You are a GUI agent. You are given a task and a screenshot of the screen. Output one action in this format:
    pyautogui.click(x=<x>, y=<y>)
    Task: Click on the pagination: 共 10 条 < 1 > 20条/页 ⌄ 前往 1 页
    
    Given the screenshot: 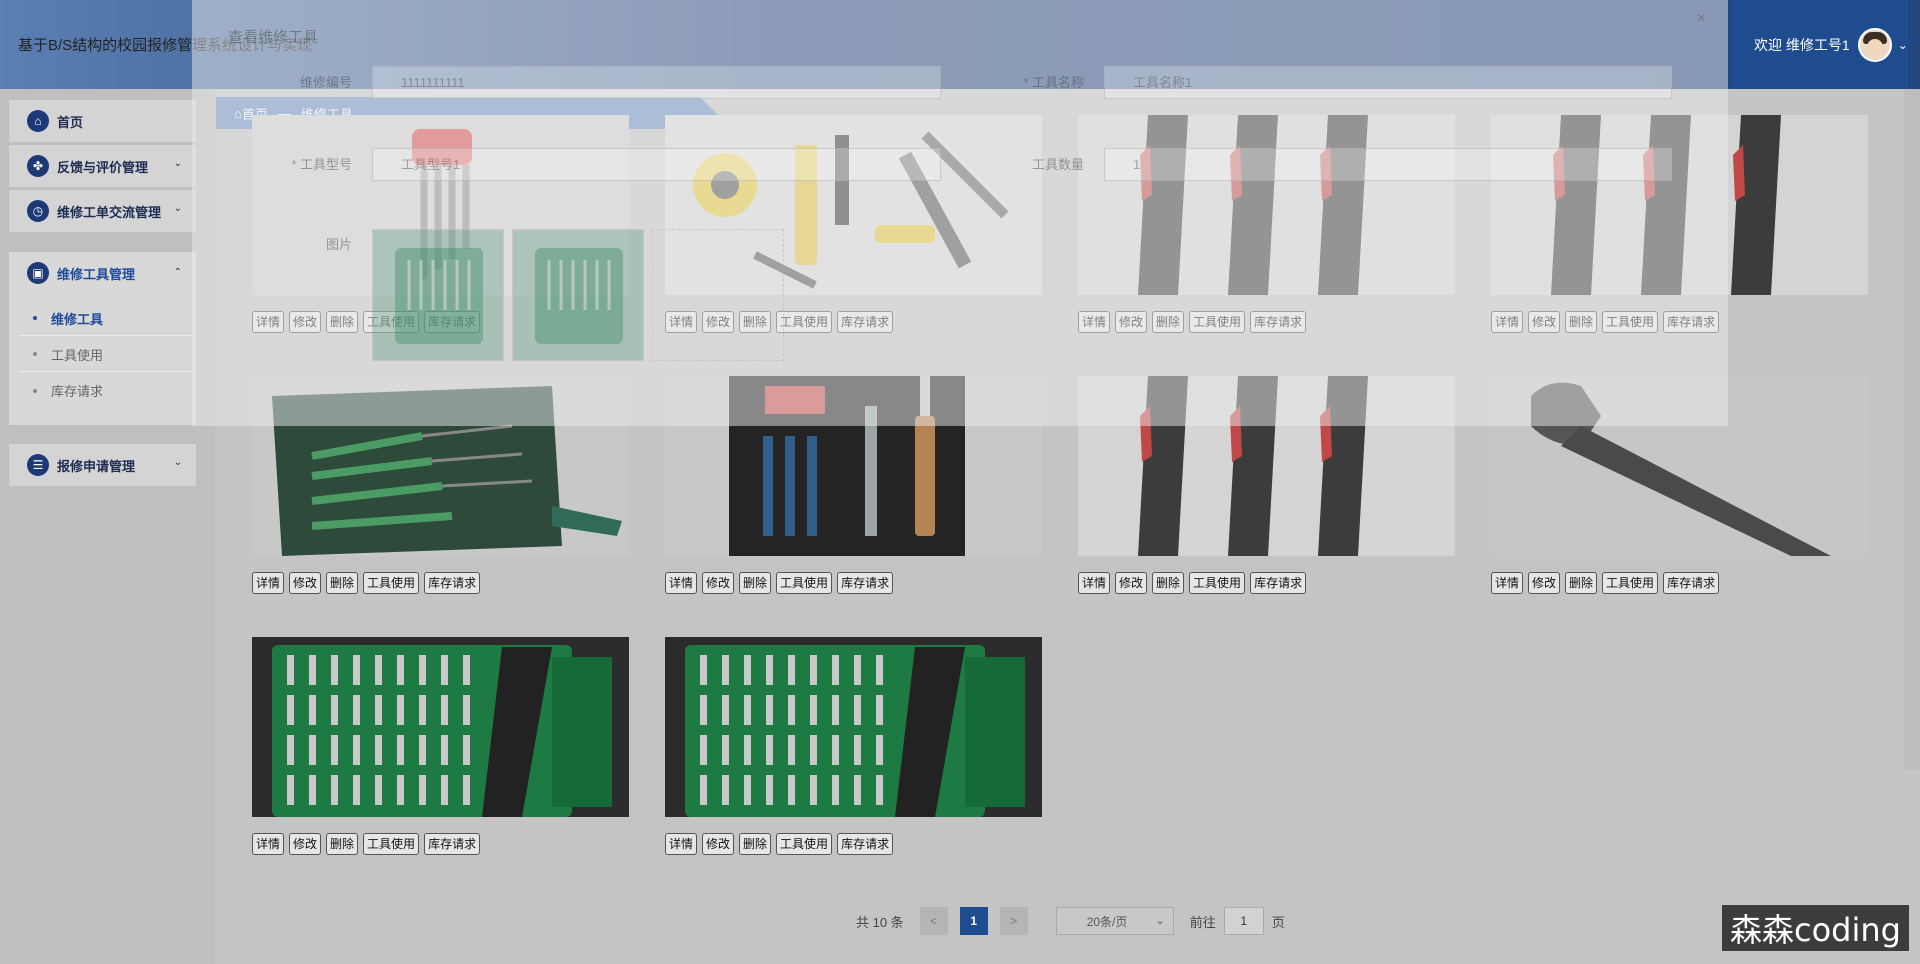 What is the action you would take?
    pyautogui.click(x=1070, y=921)
    